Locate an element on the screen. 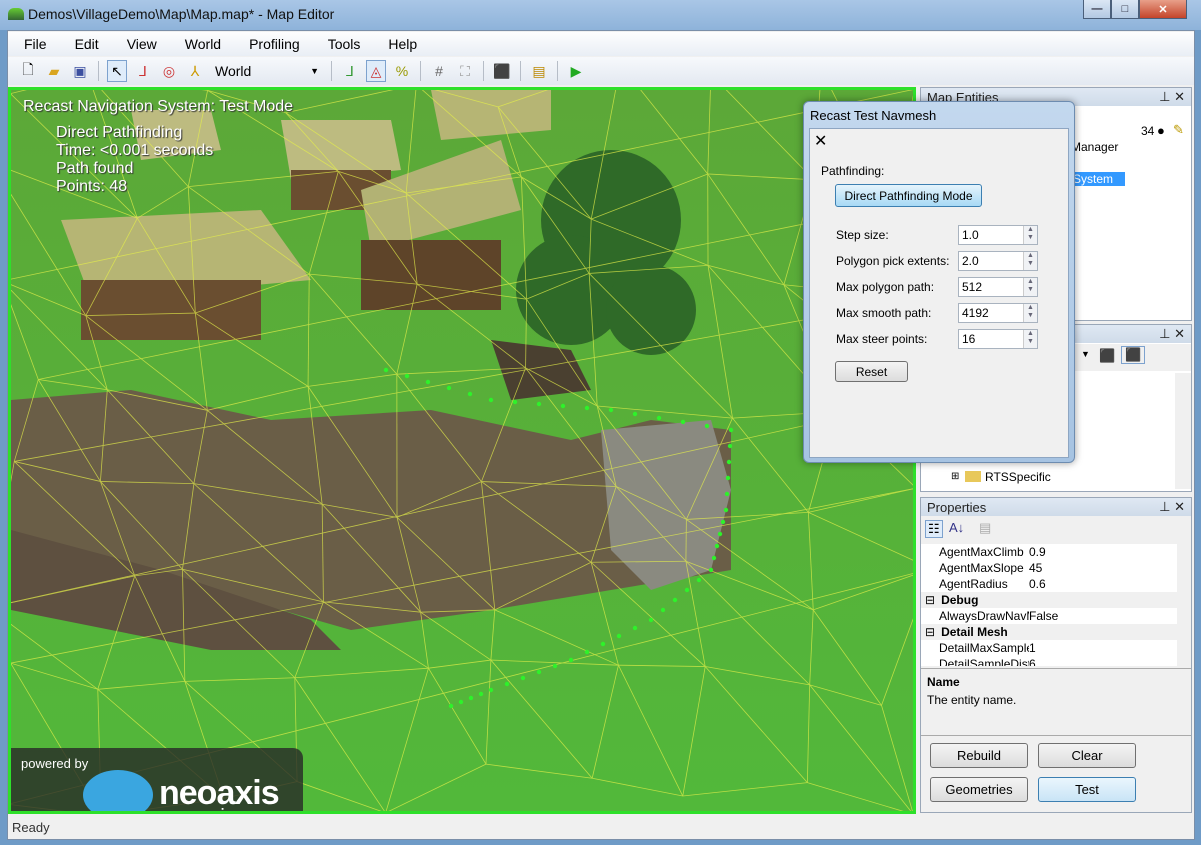 This screenshot has width=1201, height=845. expand-icon: ⊞ is located at coordinates (955, 476).